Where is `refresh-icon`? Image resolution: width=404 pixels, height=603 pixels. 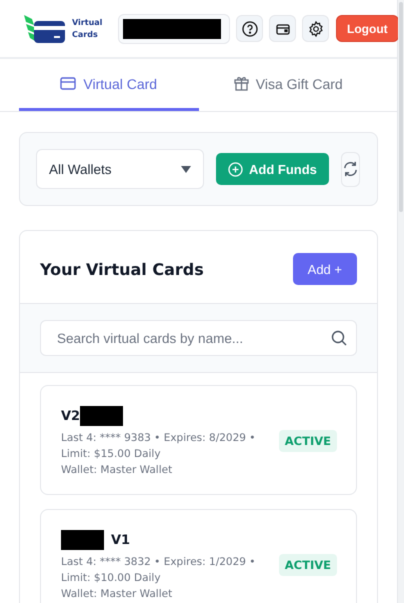
refresh-icon is located at coordinates (350, 169).